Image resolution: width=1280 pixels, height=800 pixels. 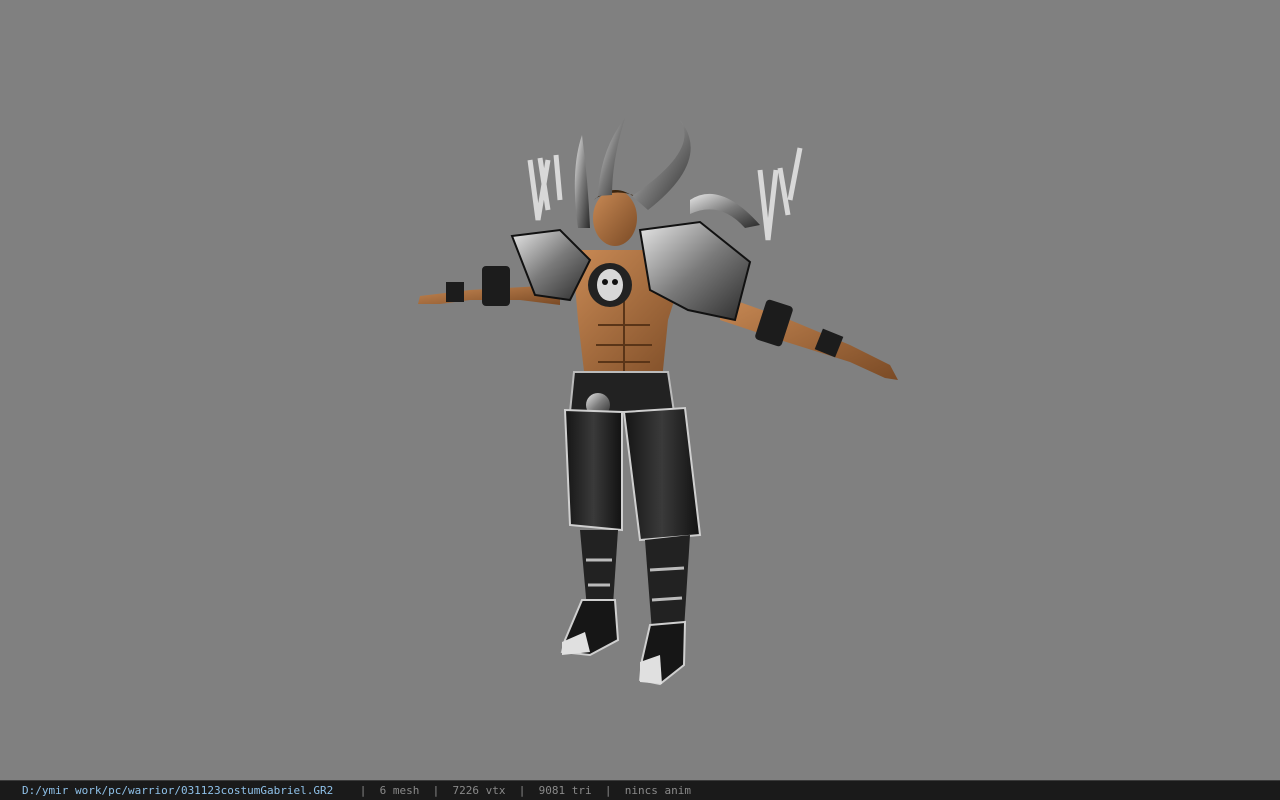 I want to click on vertex-count: 7226 vtx, so click(x=479, y=790).